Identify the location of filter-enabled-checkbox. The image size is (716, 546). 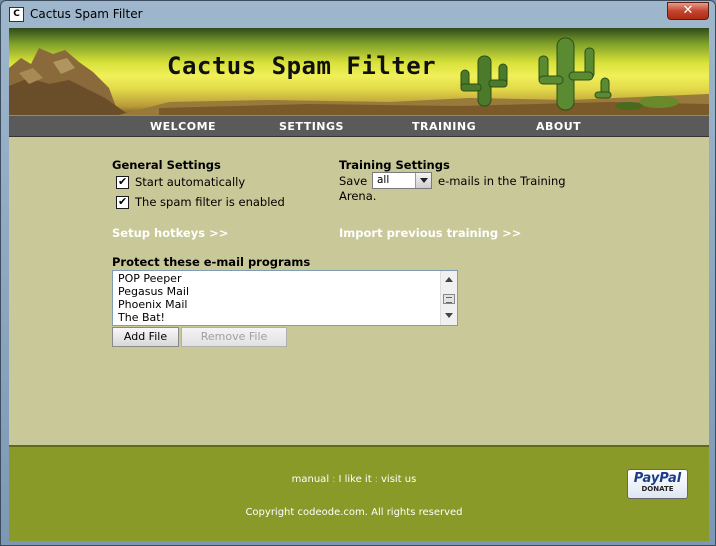
(122, 202).